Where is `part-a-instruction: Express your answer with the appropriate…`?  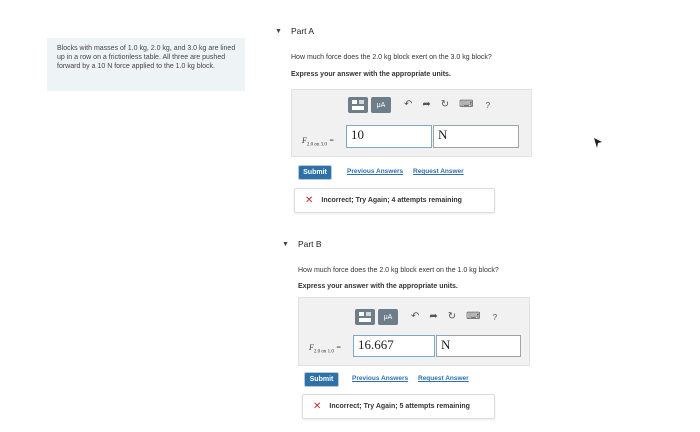
part-a-instruction: Express your answer with the appropriate… is located at coordinates (371, 74).